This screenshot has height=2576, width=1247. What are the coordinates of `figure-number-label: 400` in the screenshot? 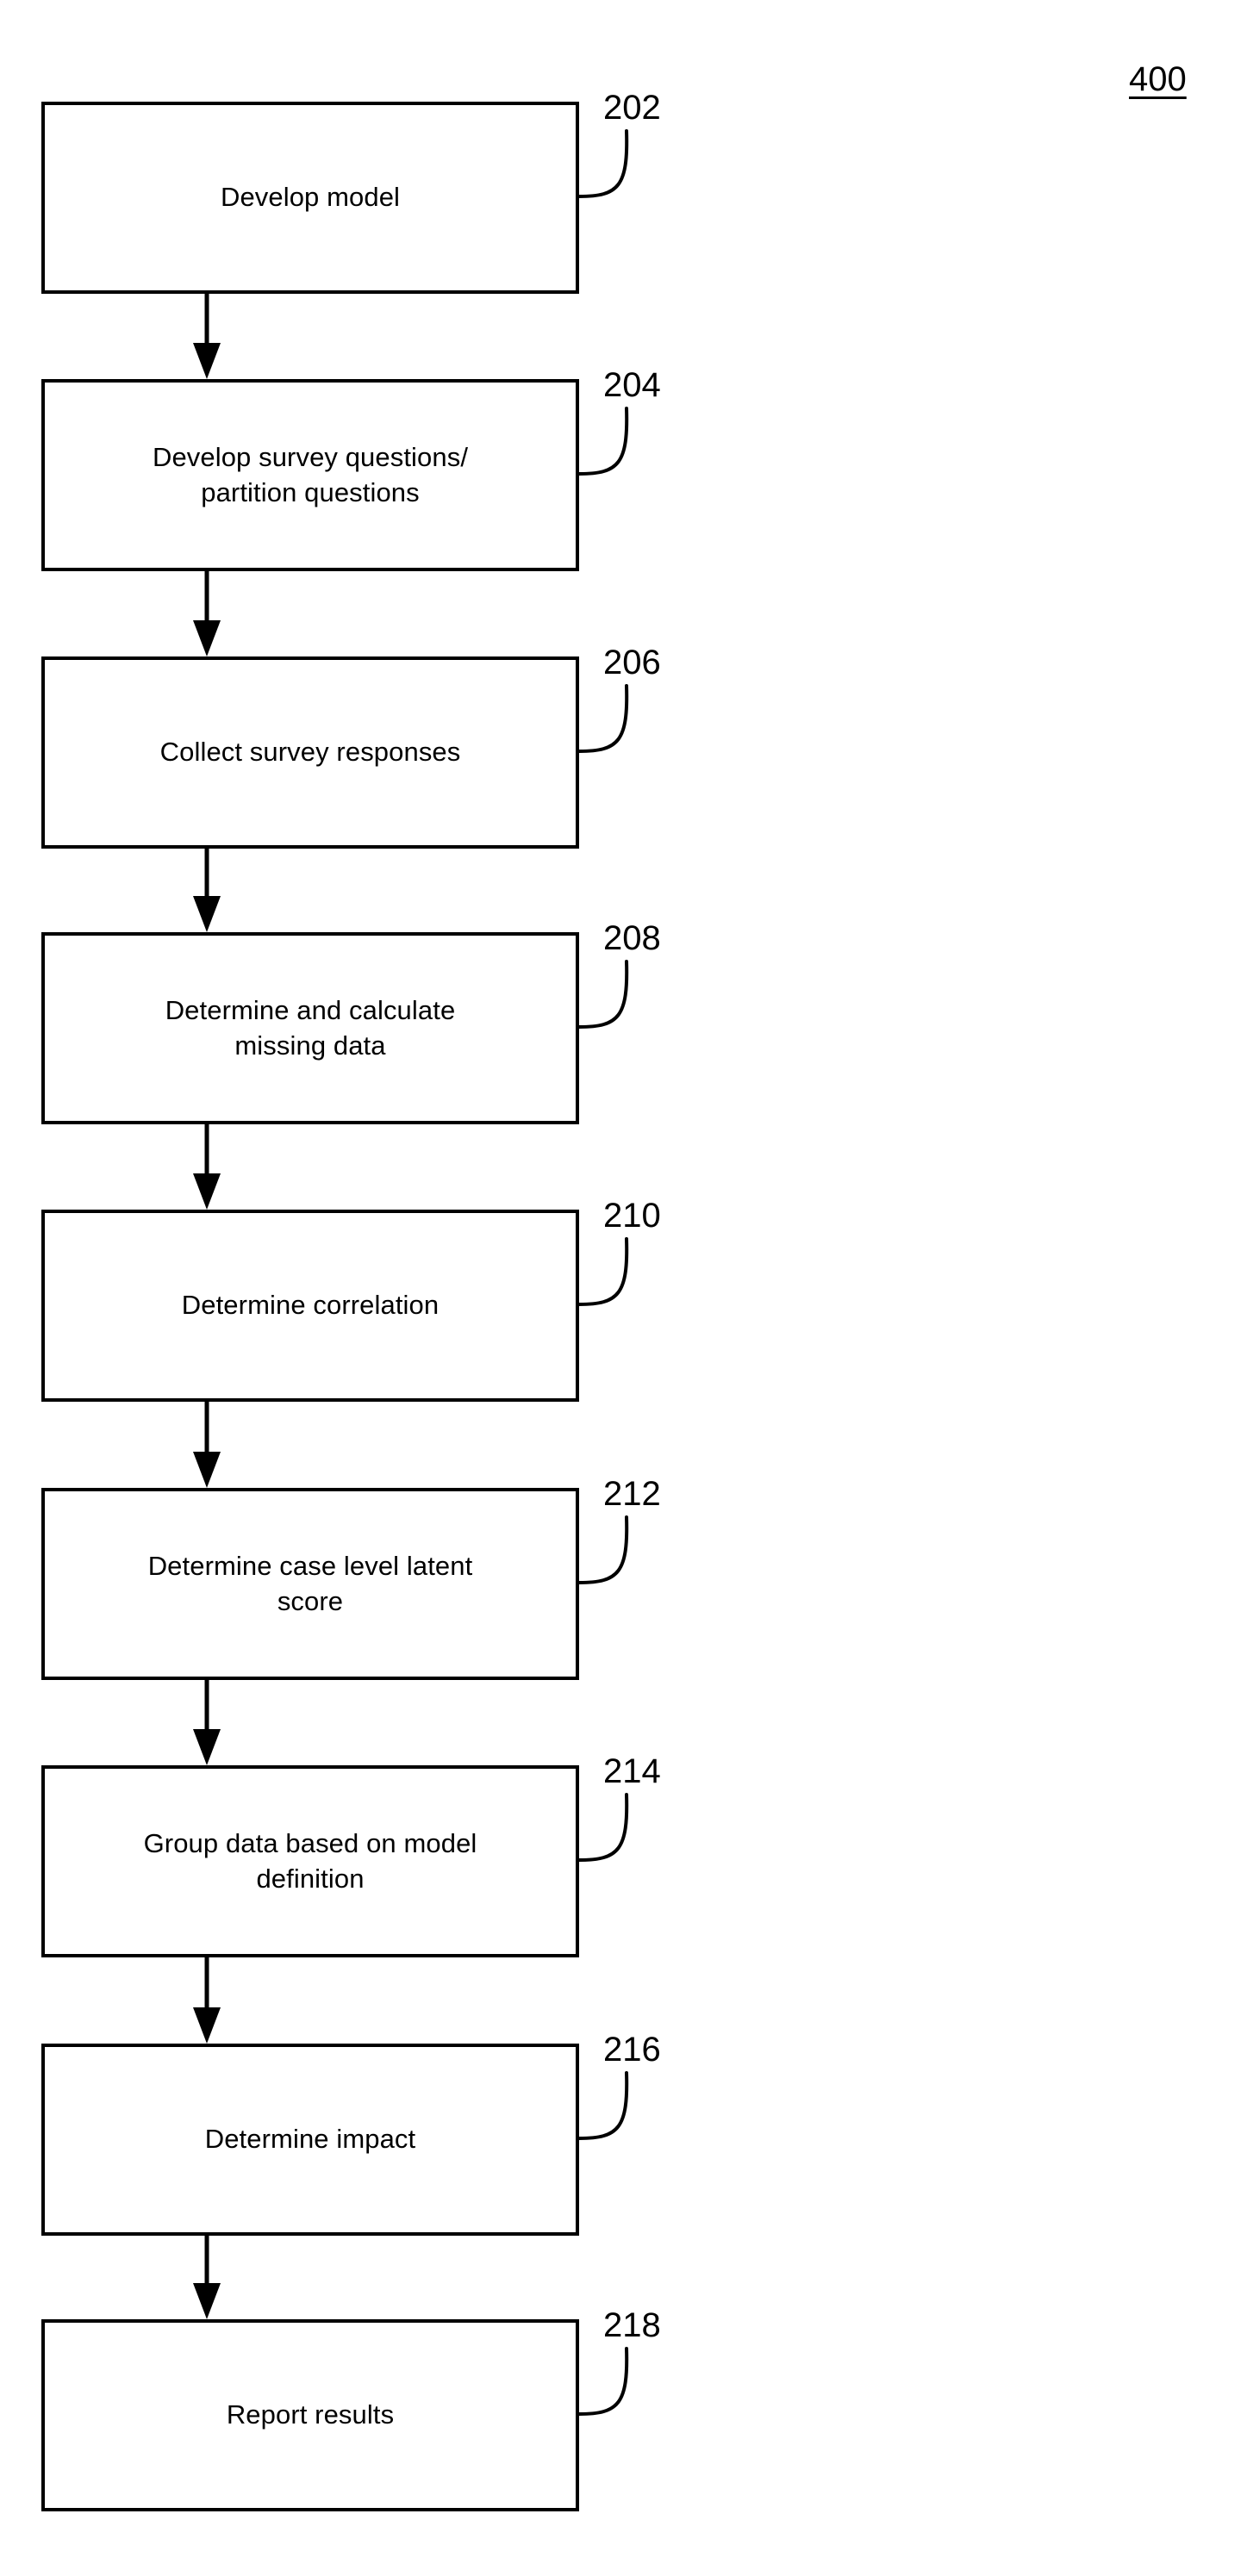 It's located at (1158, 79).